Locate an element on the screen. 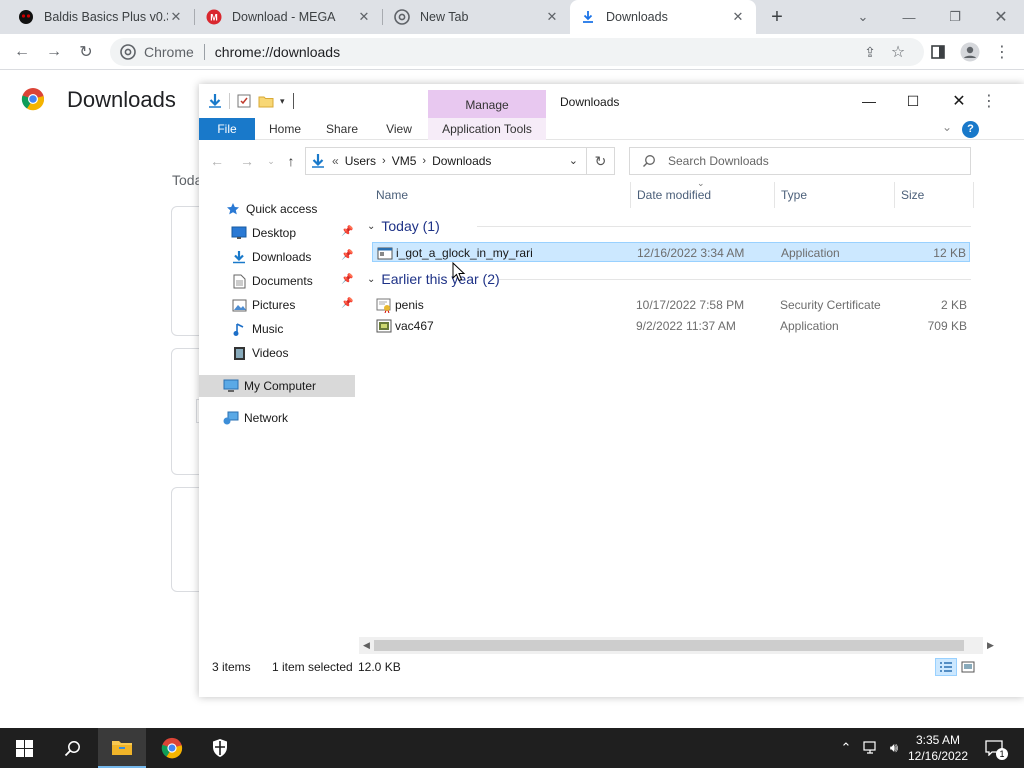  breadcrumb-vm5: VM5 is located at coordinates (404, 161).